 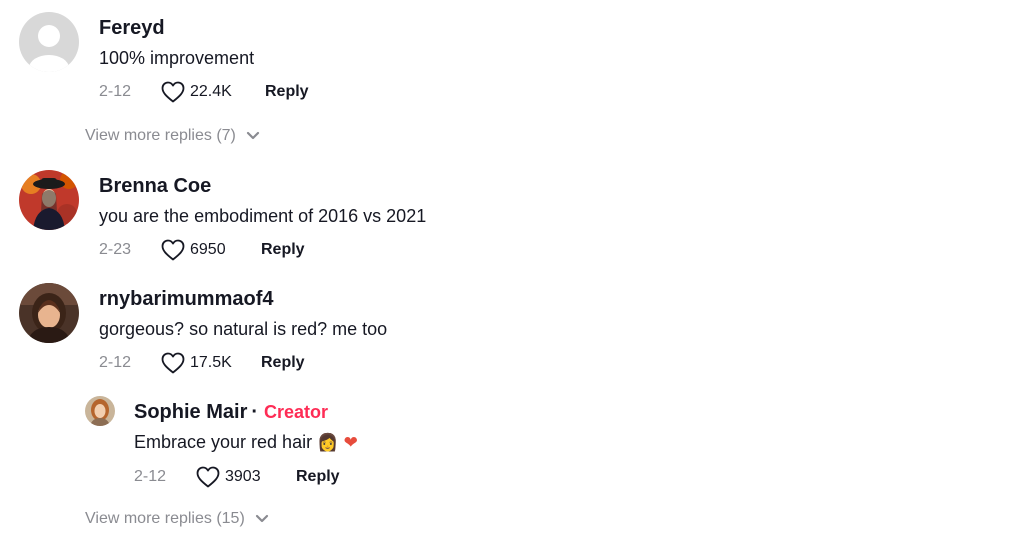 I want to click on like-button: 6950, so click(x=211, y=250).